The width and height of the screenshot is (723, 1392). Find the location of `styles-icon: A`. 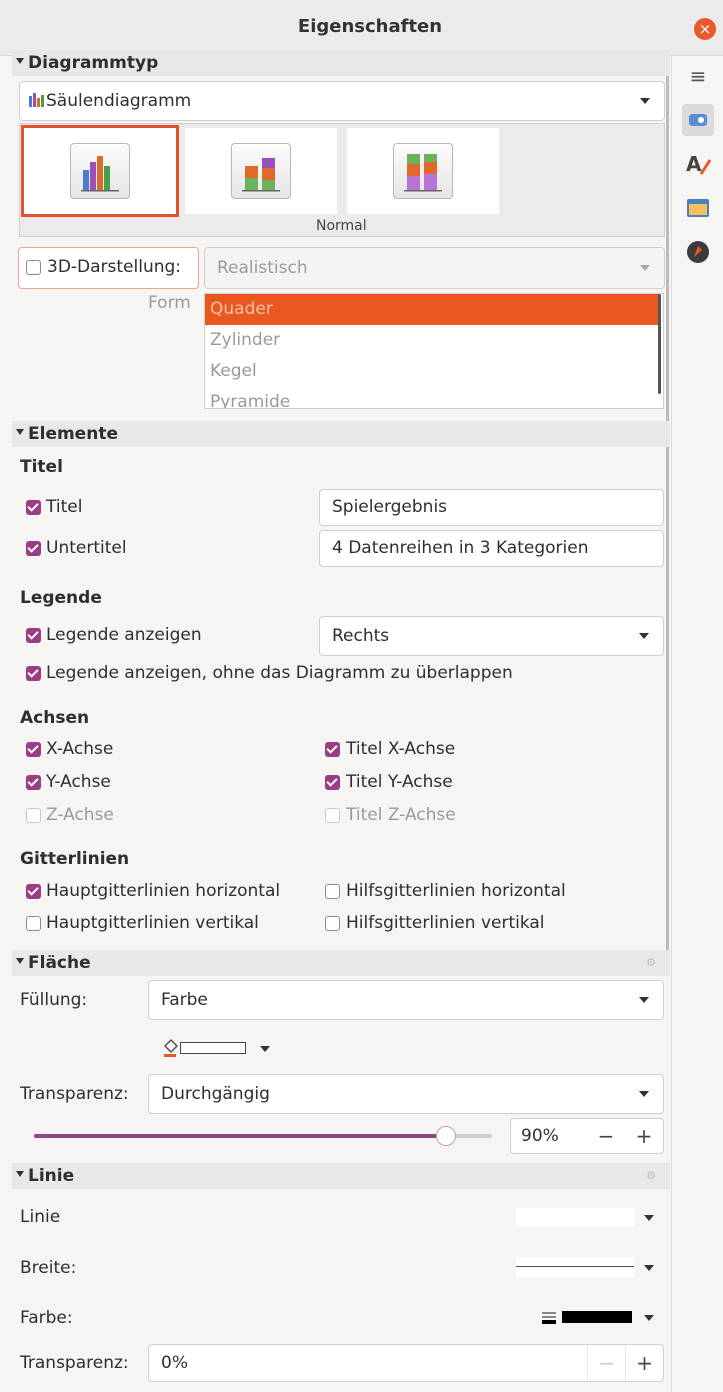

styles-icon: A is located at coordinates (699, 164).